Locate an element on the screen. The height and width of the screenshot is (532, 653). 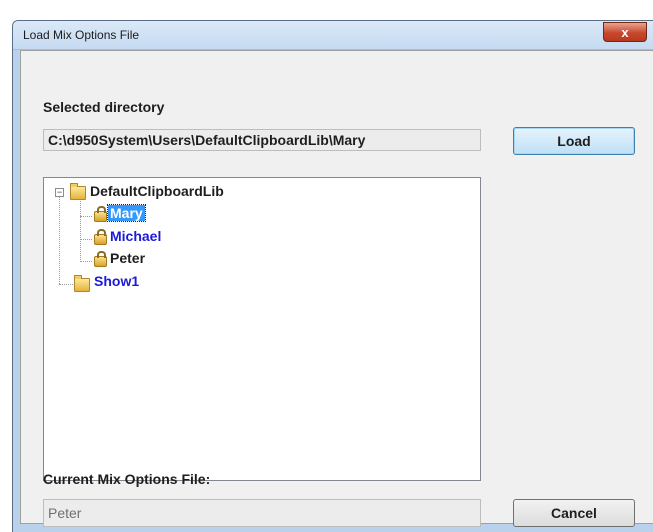
tree-node-show1: Show1 is located at coordinates (116, 281).